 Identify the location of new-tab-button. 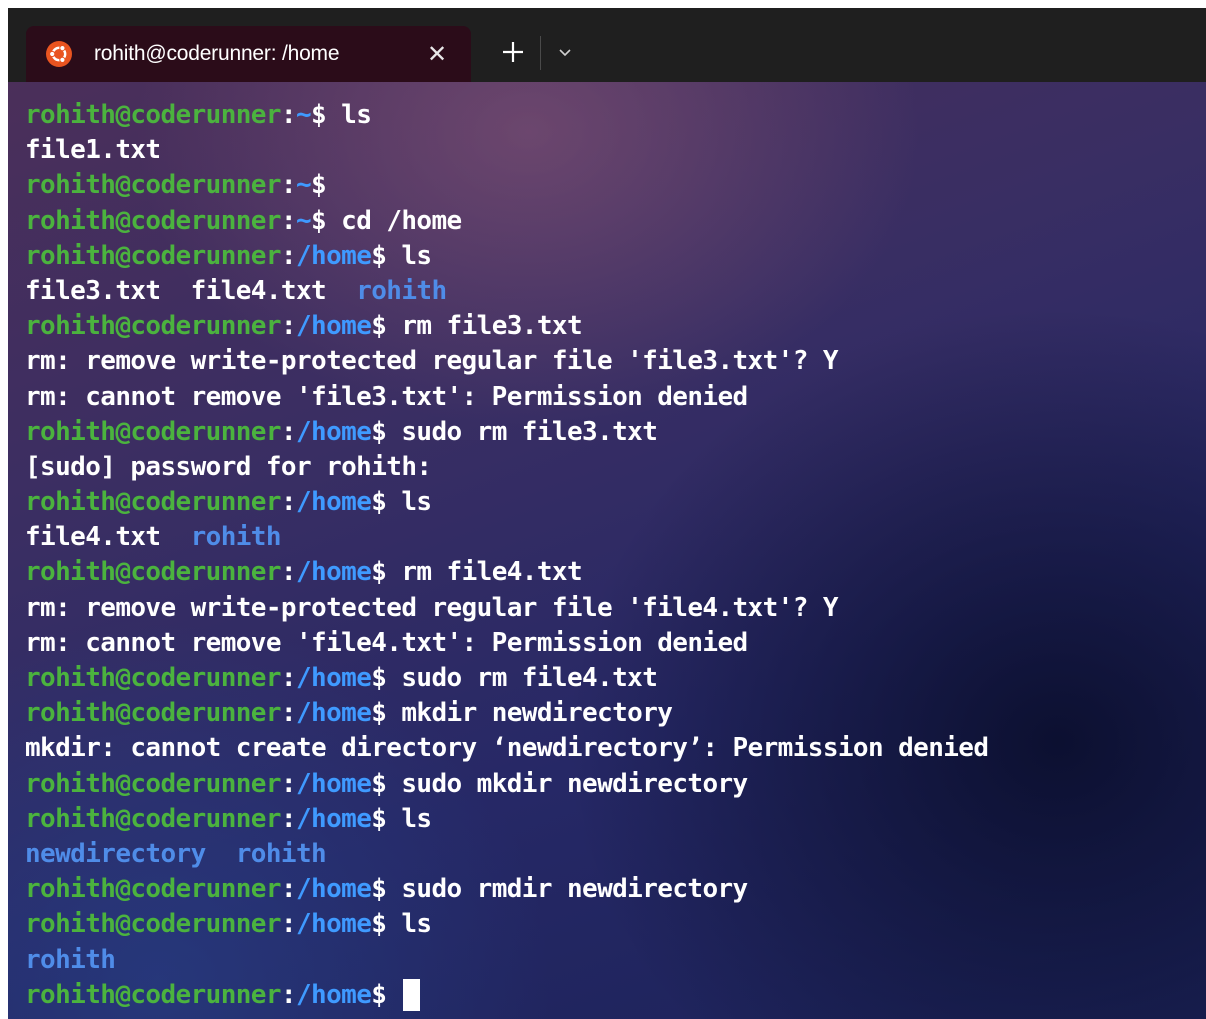
(513, 52).